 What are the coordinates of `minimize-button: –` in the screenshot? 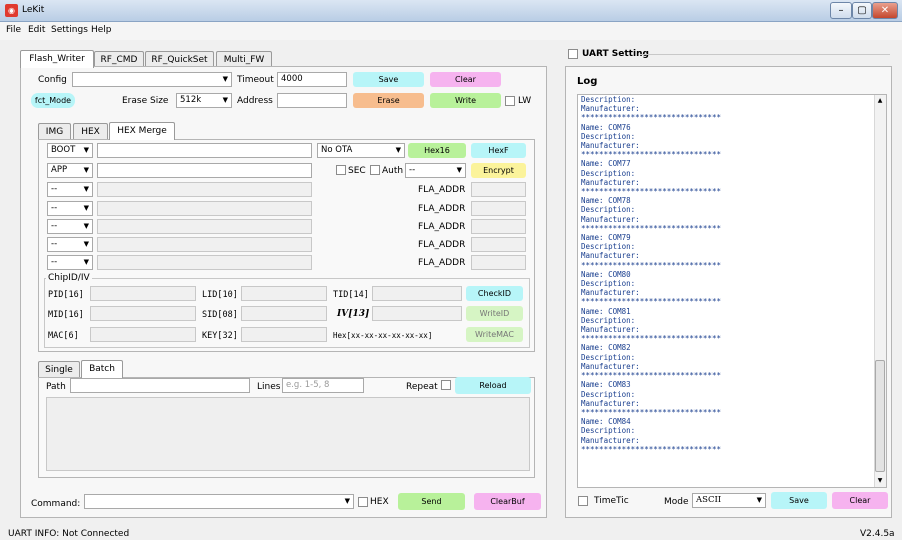 It's located at (841, 10).